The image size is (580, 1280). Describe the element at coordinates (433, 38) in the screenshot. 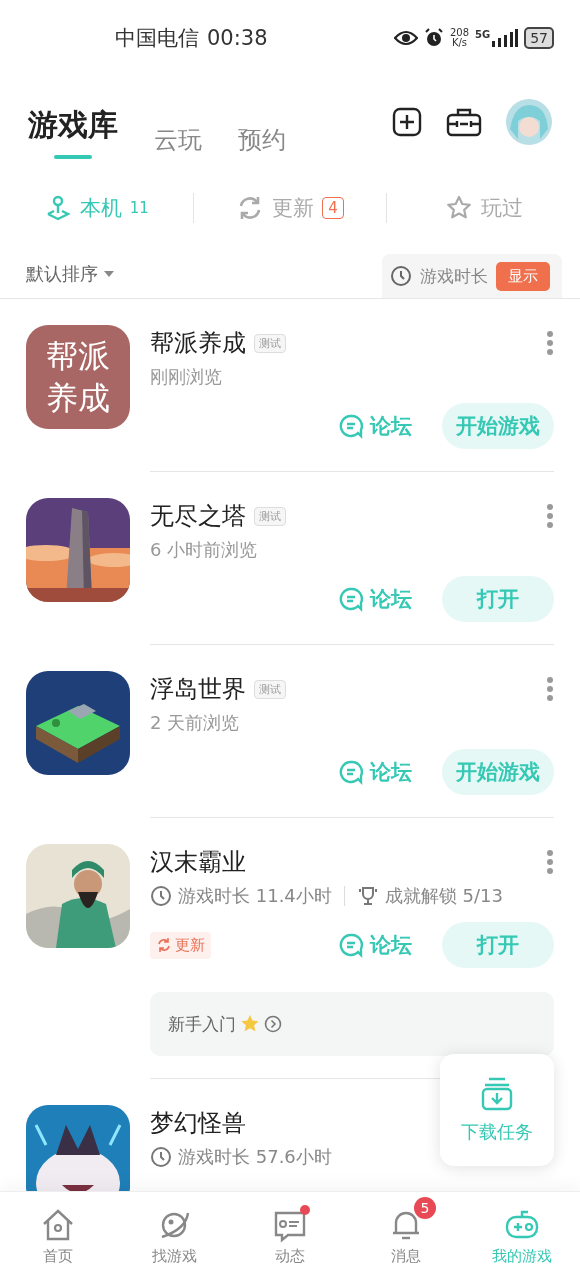

I see `alarm-icon` at that location.